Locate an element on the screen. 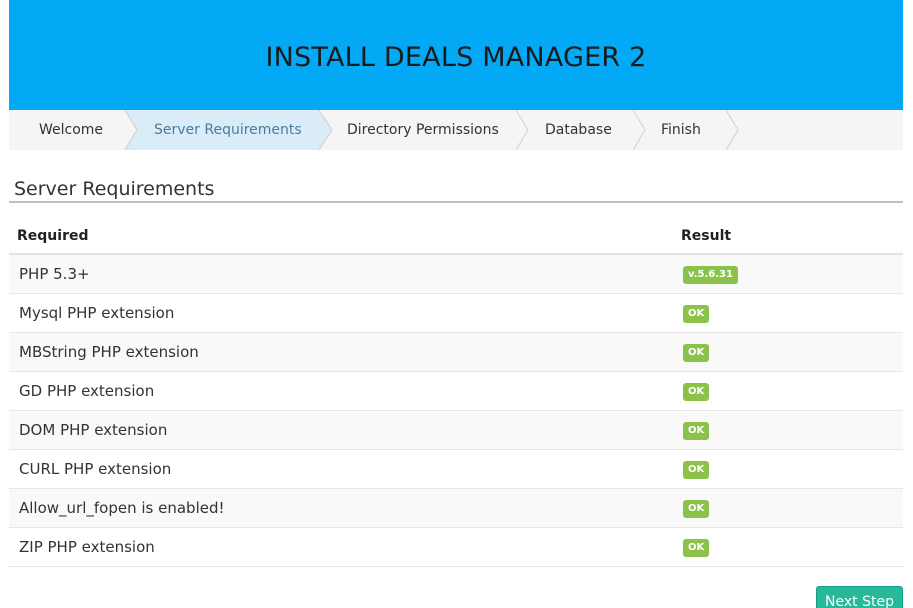 The height and width of the screenshot is (608, 913). step-database: Database is located at coordinates (582, 130).